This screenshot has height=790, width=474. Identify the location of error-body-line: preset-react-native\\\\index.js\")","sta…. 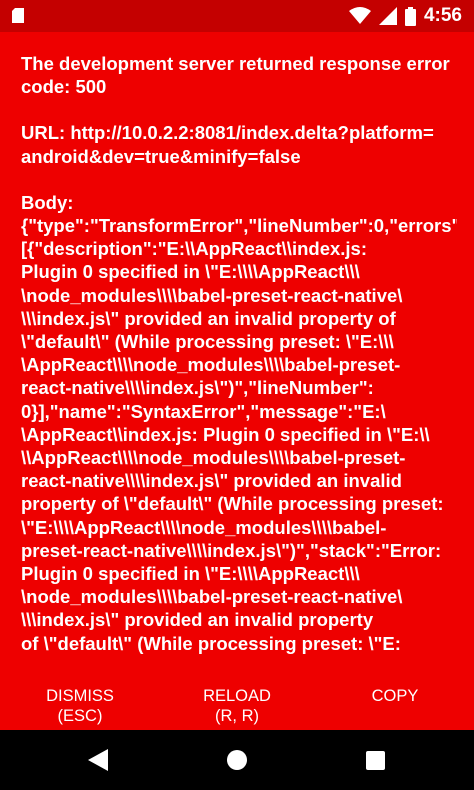
(231, 550).